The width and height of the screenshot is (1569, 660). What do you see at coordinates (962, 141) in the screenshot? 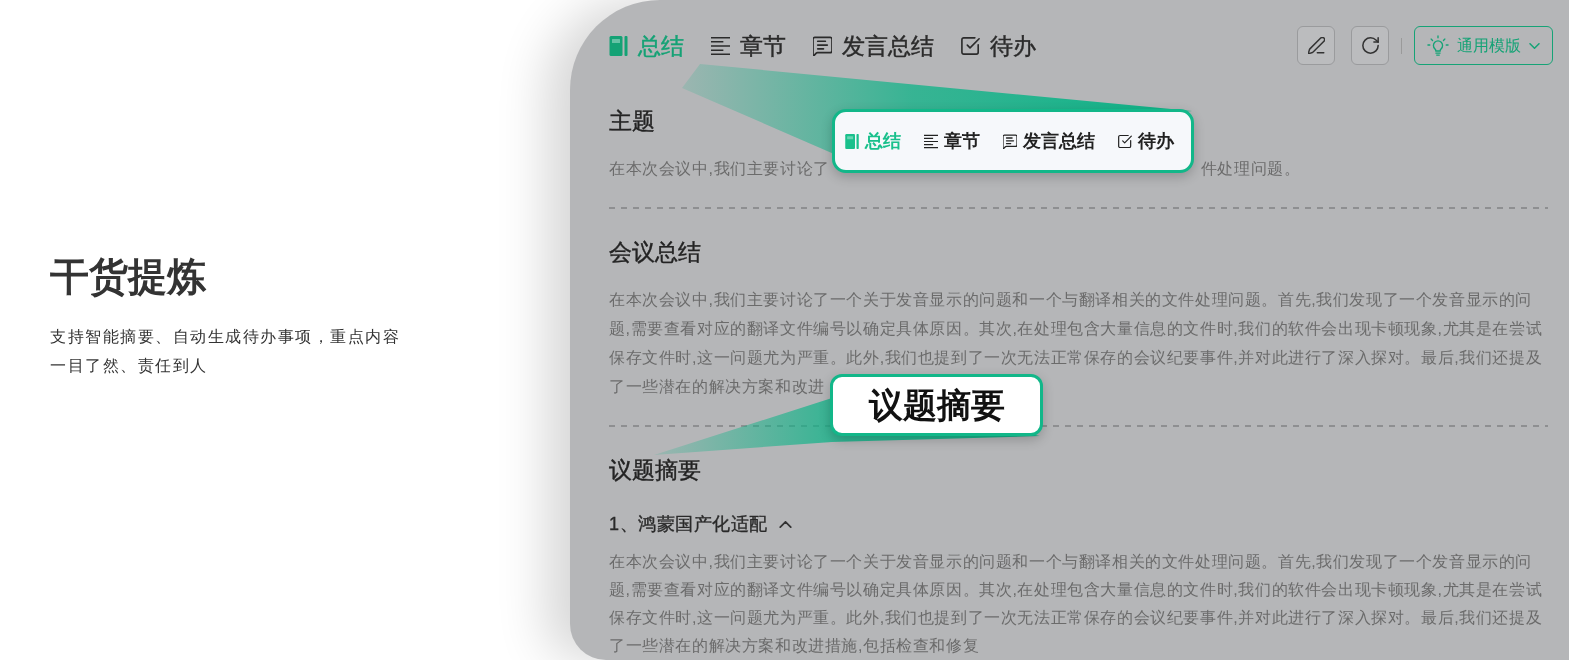
I see `tab-label: 章节` at bounding box center [962, 141].